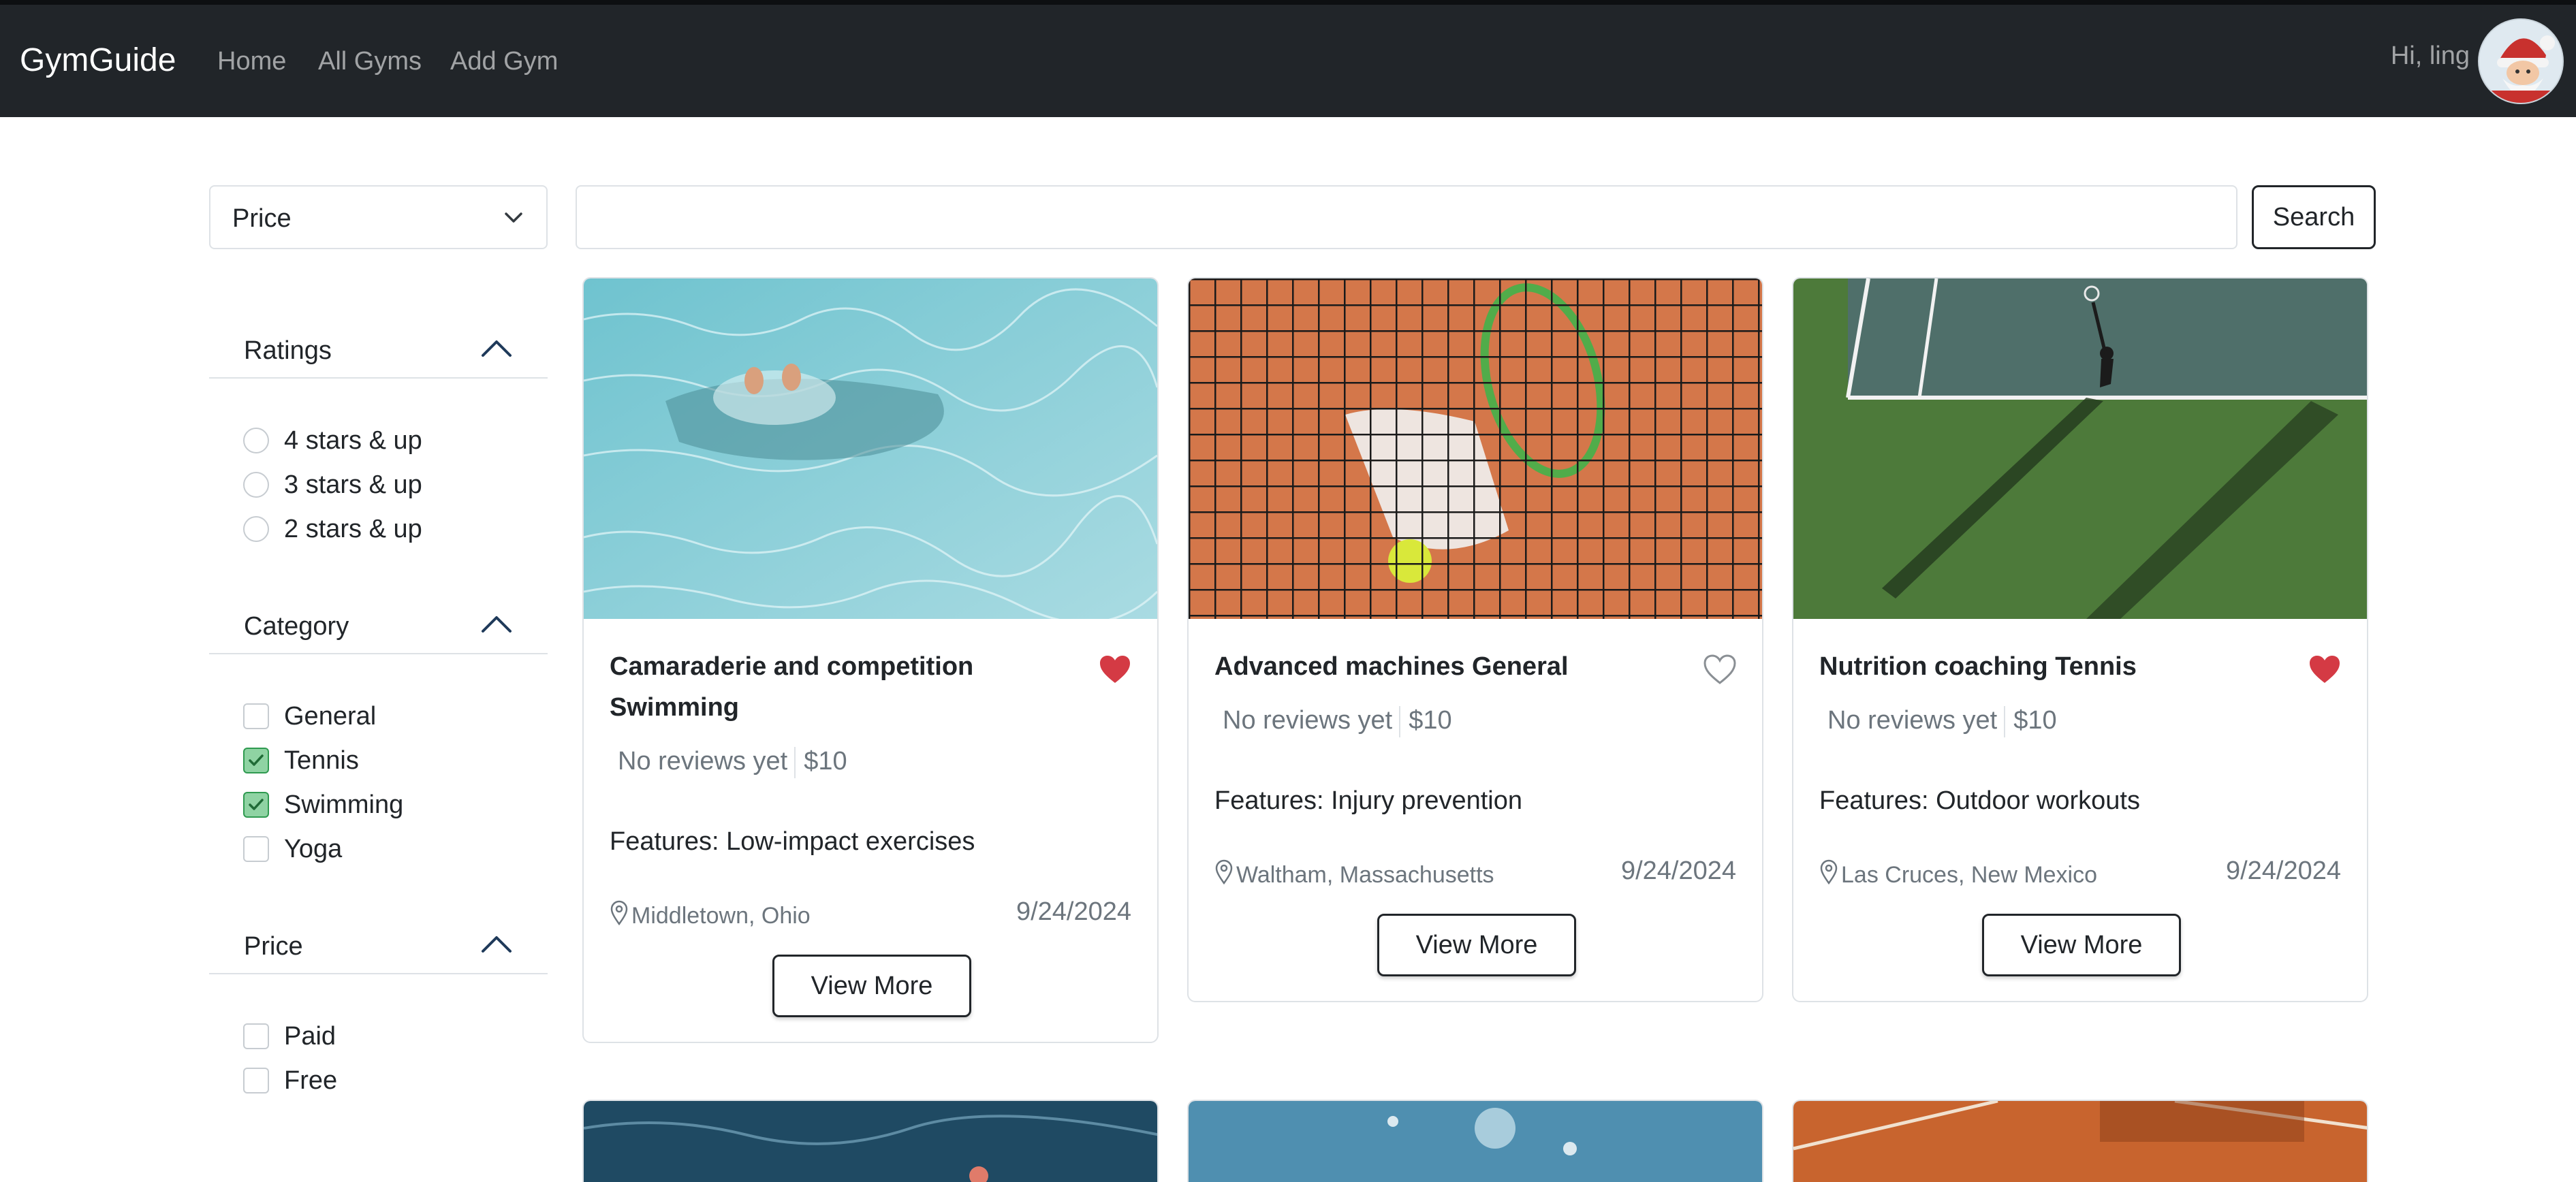 The width and height of the screenshot is (2576, 1182). I want to click on heart-outline-icon, so click(1719, 669).